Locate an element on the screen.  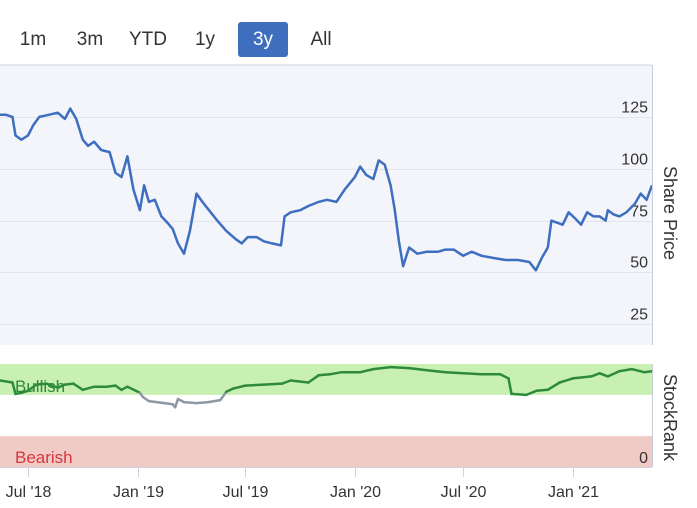
x-tick-label: Jul '20 is located at coordinates (464, 492).